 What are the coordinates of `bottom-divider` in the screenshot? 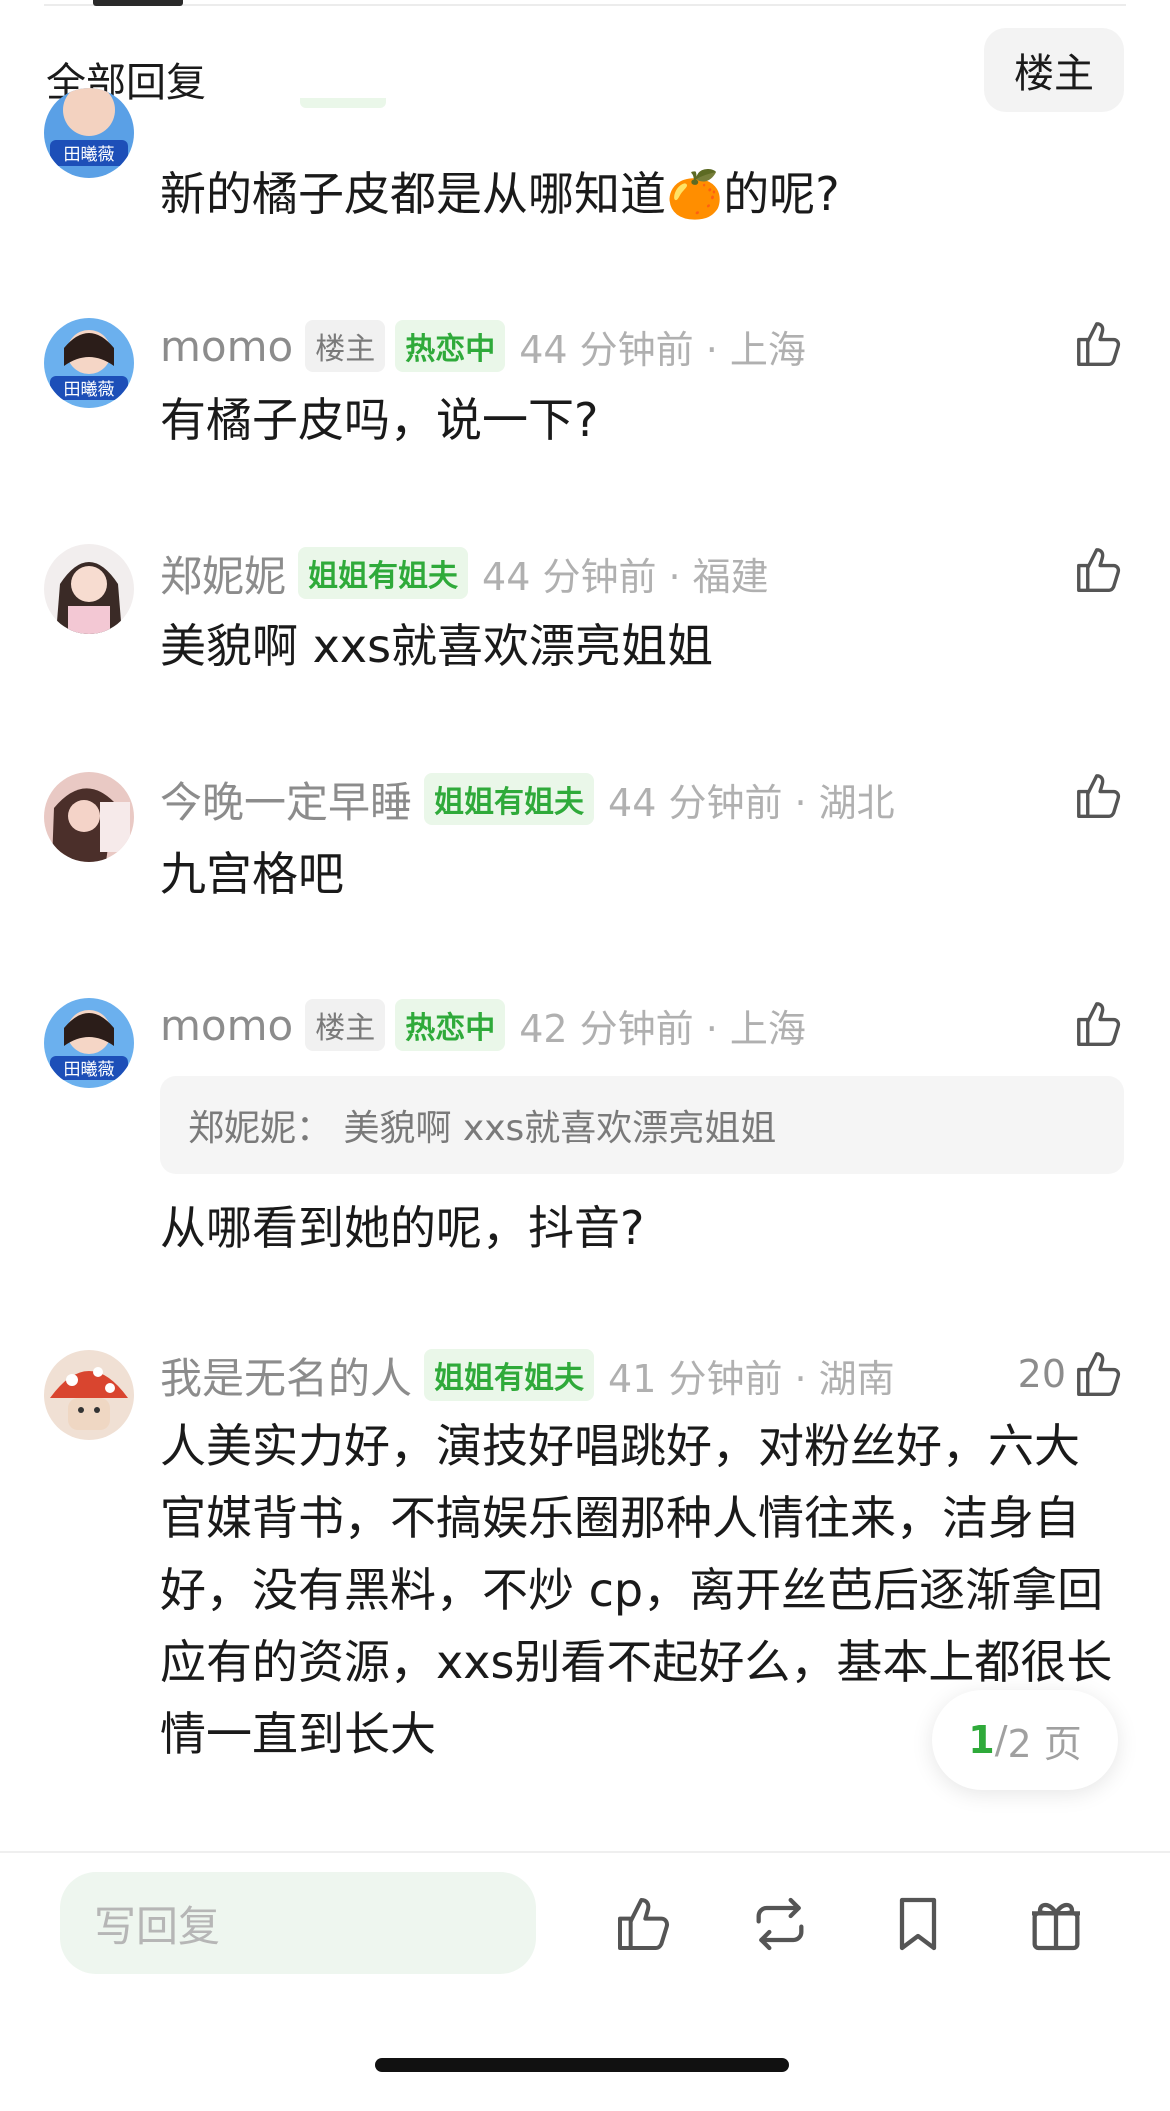 It's located at (585, 1852).